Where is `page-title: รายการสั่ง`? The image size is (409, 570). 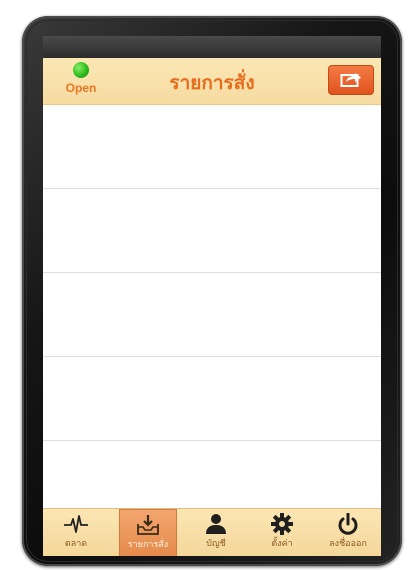 page-title: รายการสั่ง is located at coordinates (212, 83).